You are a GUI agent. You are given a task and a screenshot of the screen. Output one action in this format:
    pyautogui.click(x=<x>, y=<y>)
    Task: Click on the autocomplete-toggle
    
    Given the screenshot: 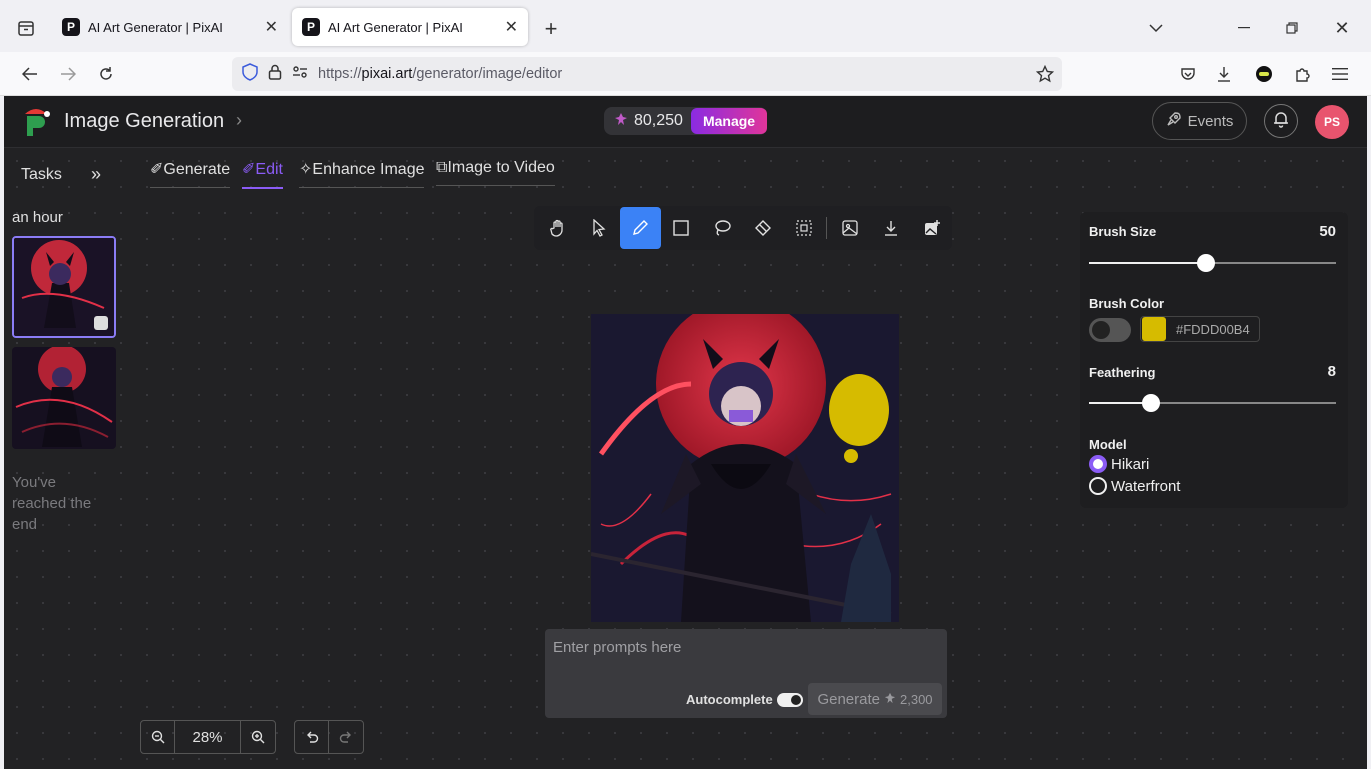 What is the action you would take?
    pyautogui.click(x=789, y=699)
    